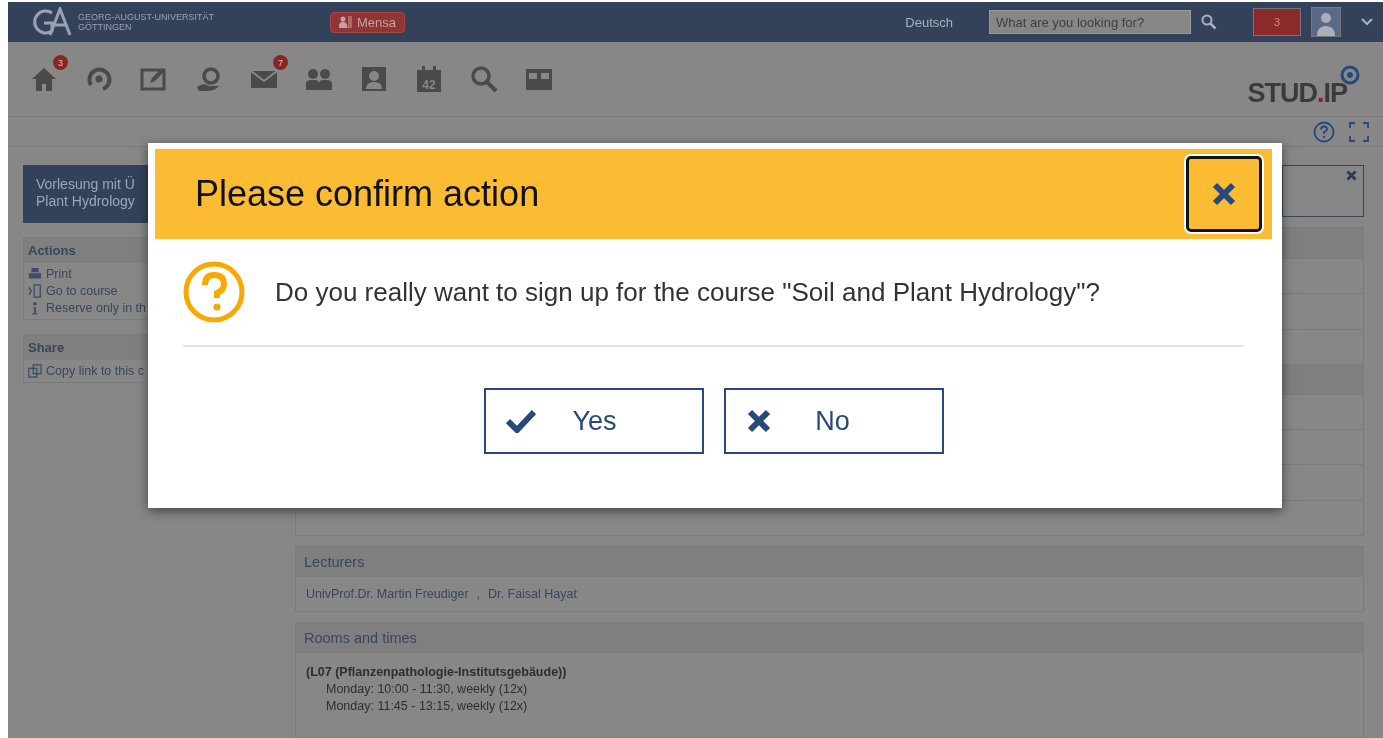  I want to click on lecturer-link: Dr. Faisal Hayat, so click(532, 594).